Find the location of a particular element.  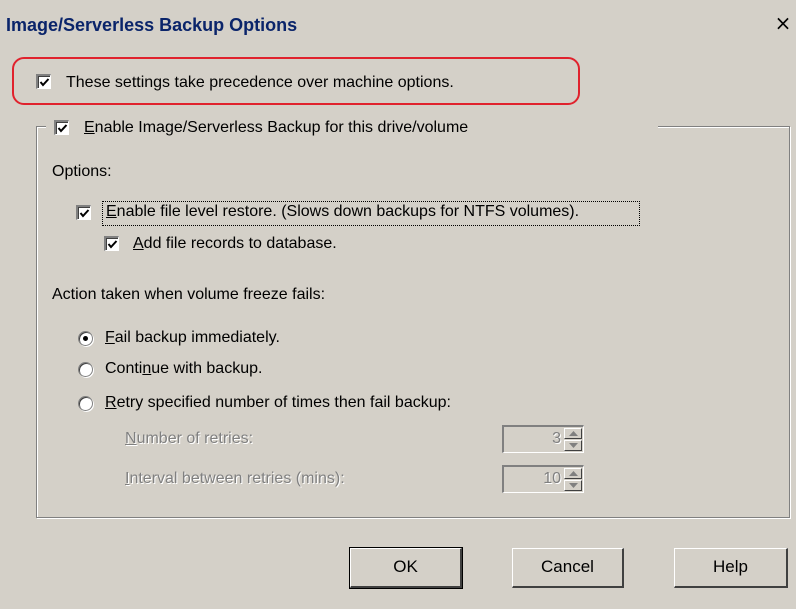

precedence-checkbox is located at coordinates (43, 81).